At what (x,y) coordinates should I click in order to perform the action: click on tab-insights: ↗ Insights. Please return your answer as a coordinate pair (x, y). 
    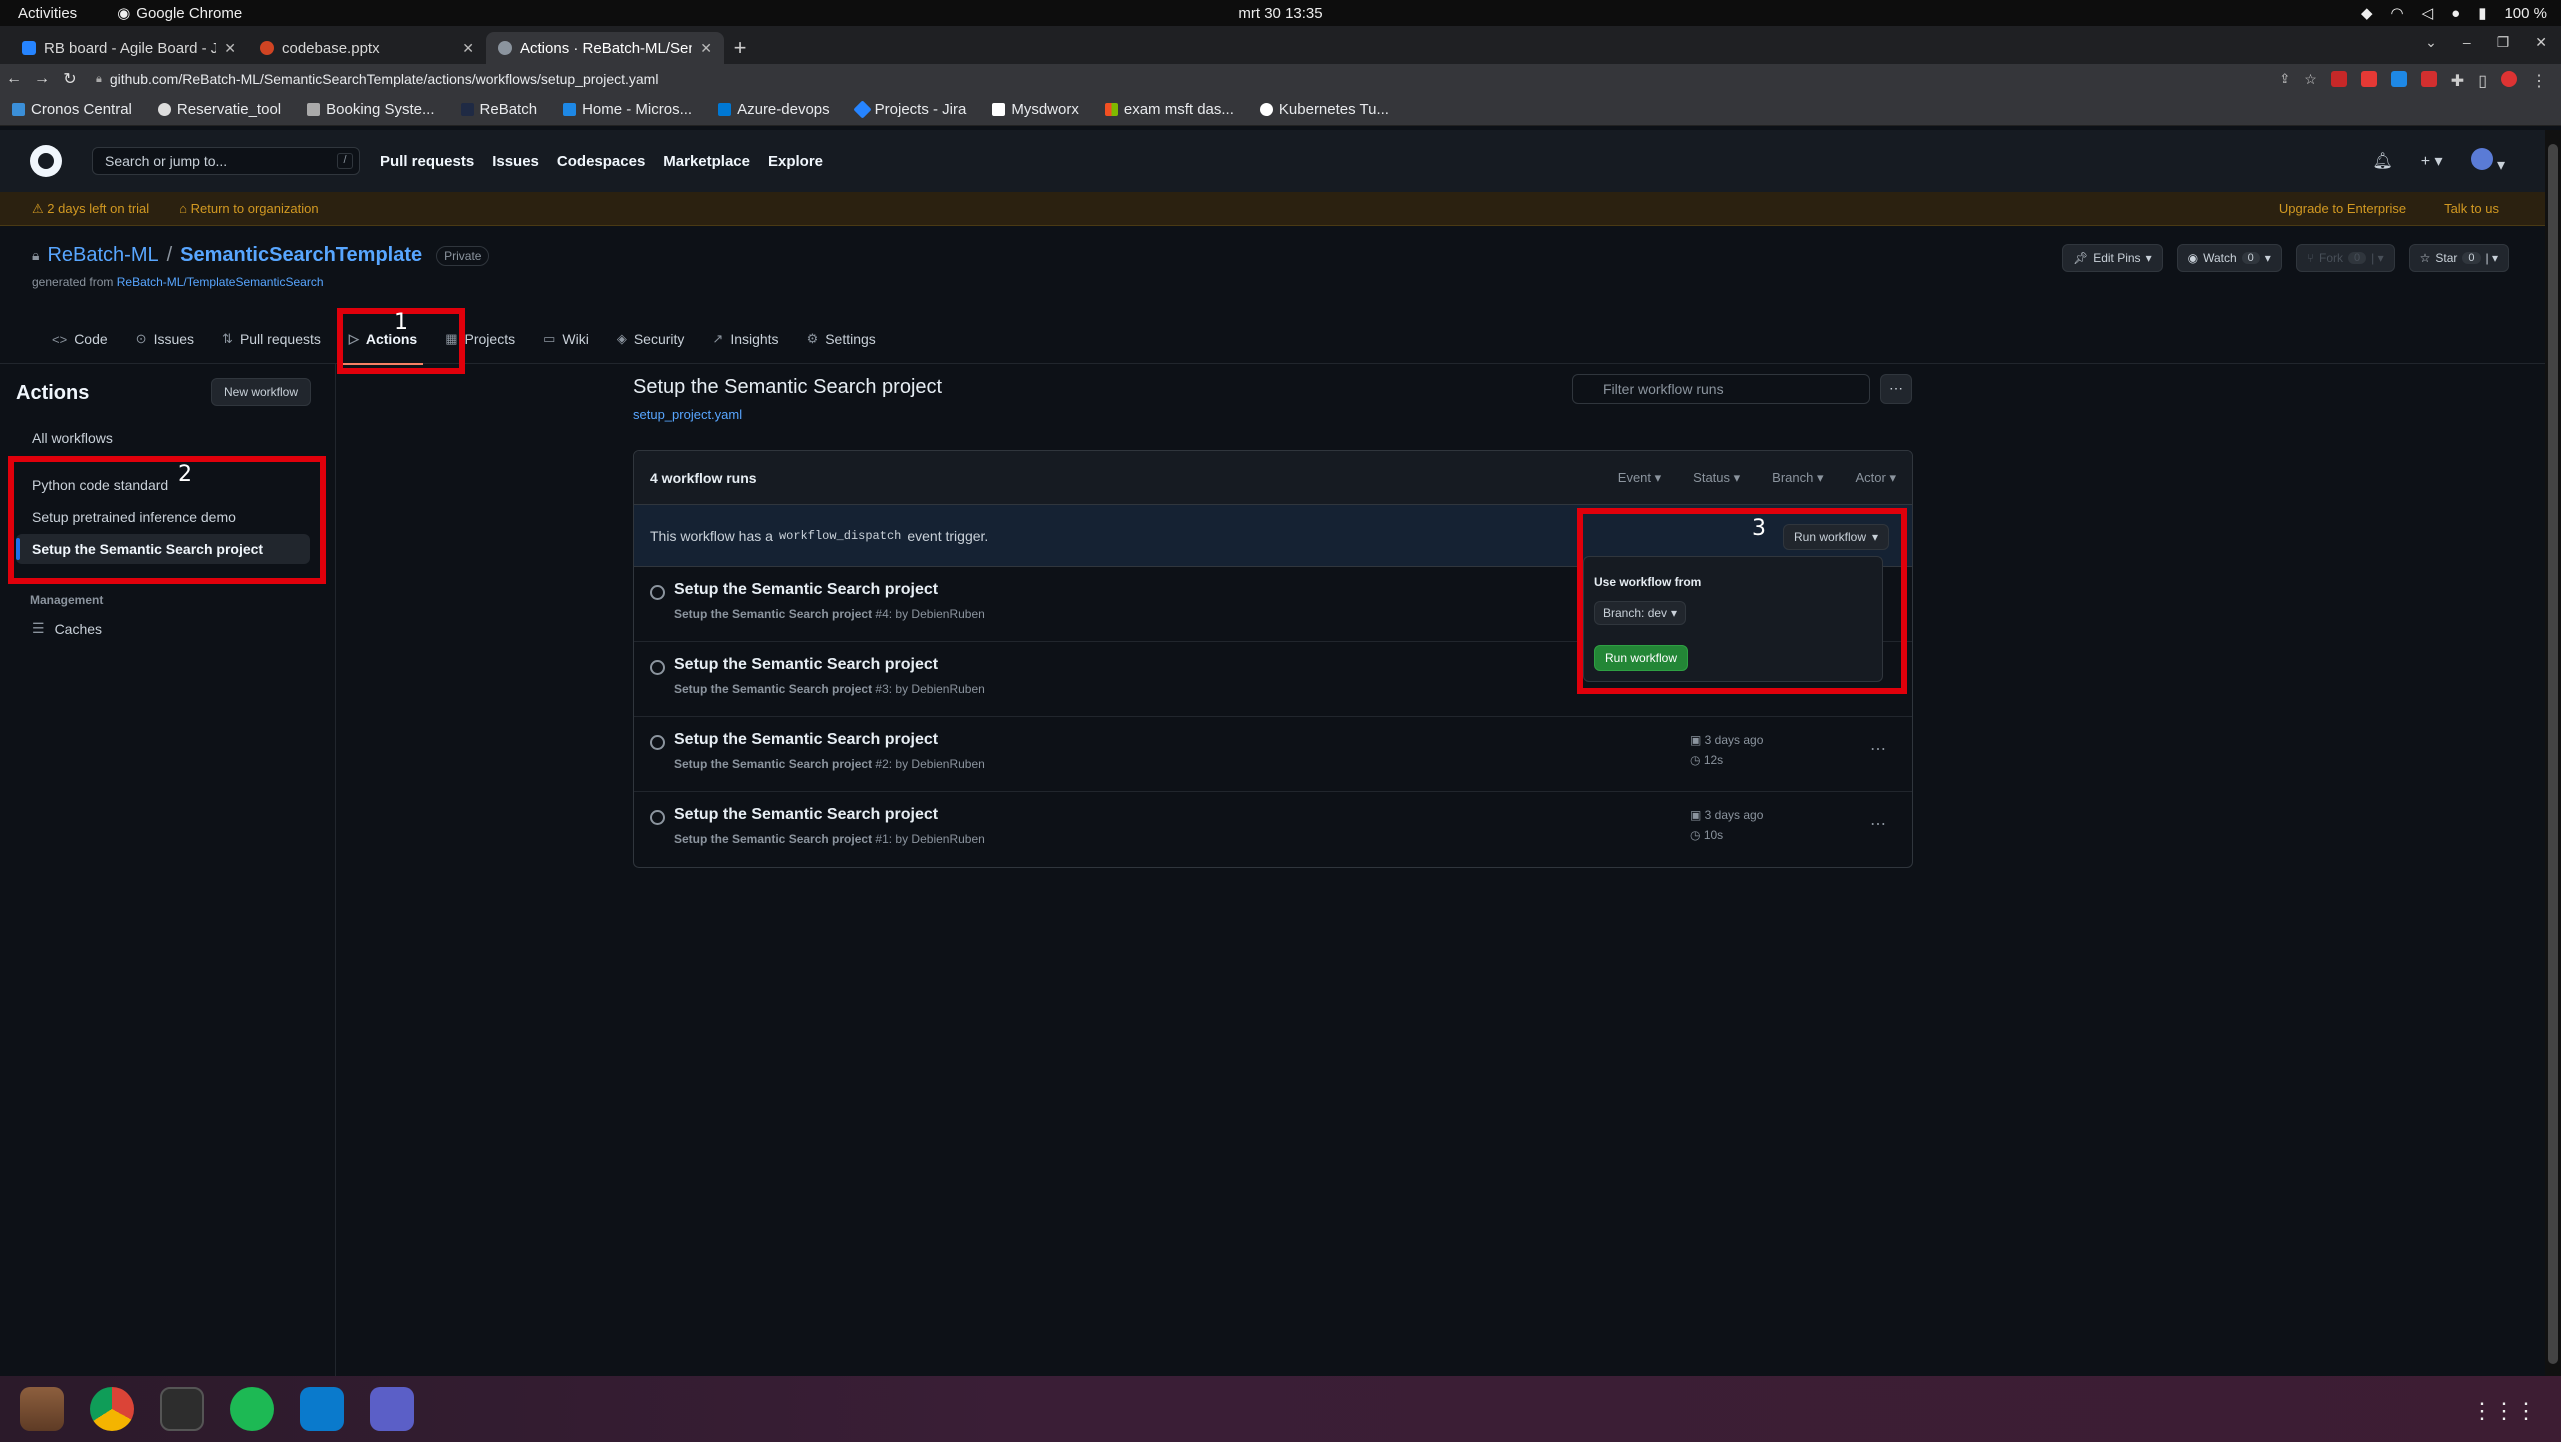
    Looking at the image, I should click on (745, 339).